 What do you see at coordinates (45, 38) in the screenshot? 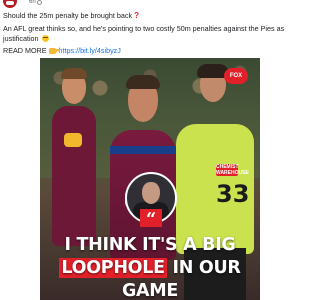
I see `emoji-icon` at bounding box center [45, 38].